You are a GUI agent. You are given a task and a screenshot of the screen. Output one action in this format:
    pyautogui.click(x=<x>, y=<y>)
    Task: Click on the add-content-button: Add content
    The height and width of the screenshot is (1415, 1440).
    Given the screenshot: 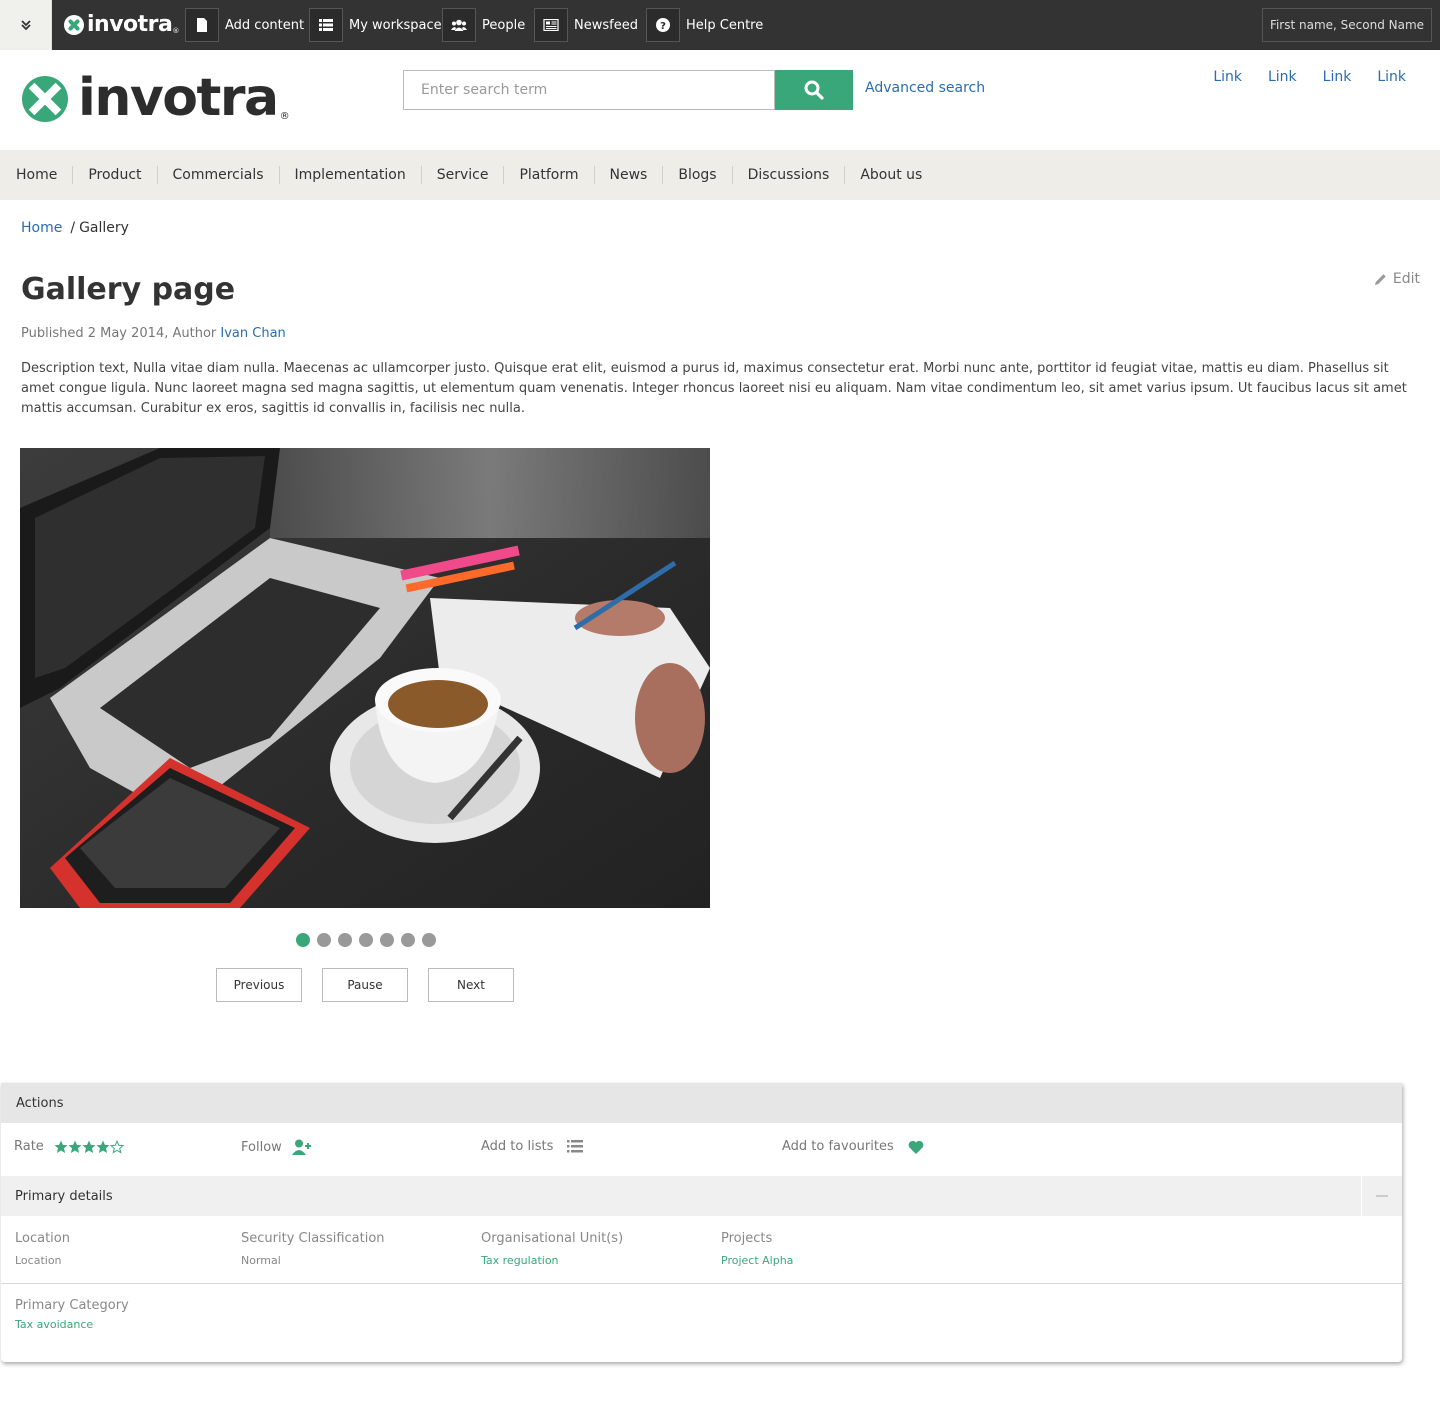 What is the action you would take?
    pyautogui.click(x=244, y=25)
    